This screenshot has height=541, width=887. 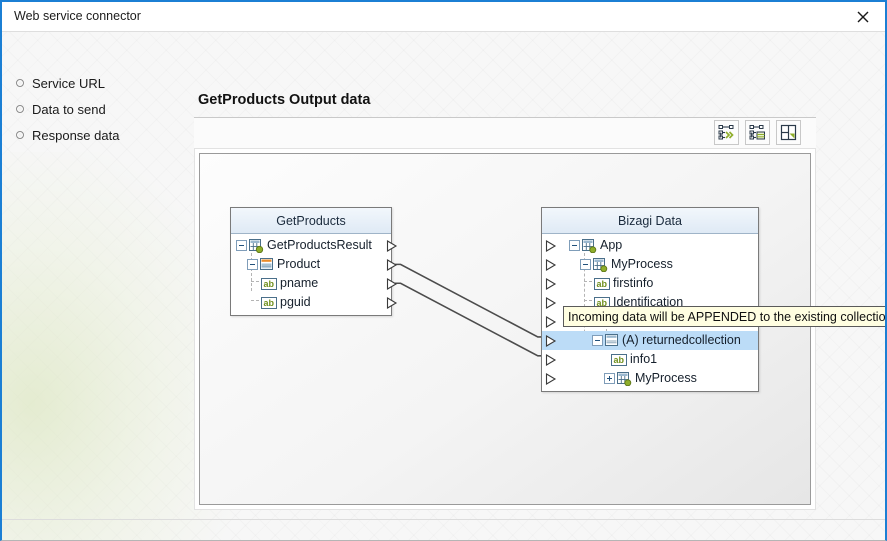 I want to click on arrange-layout-icon, so click(x=788, y=132).